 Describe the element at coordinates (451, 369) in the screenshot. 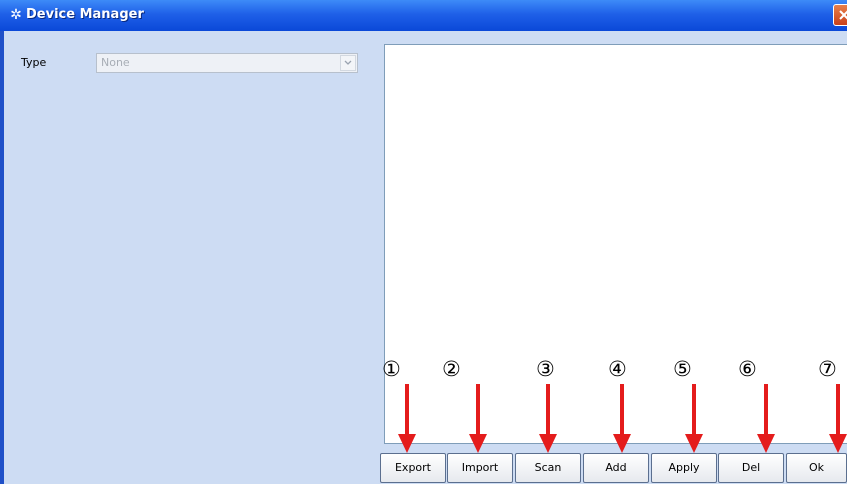

I see `annotation-marker-2: ②` at that location.